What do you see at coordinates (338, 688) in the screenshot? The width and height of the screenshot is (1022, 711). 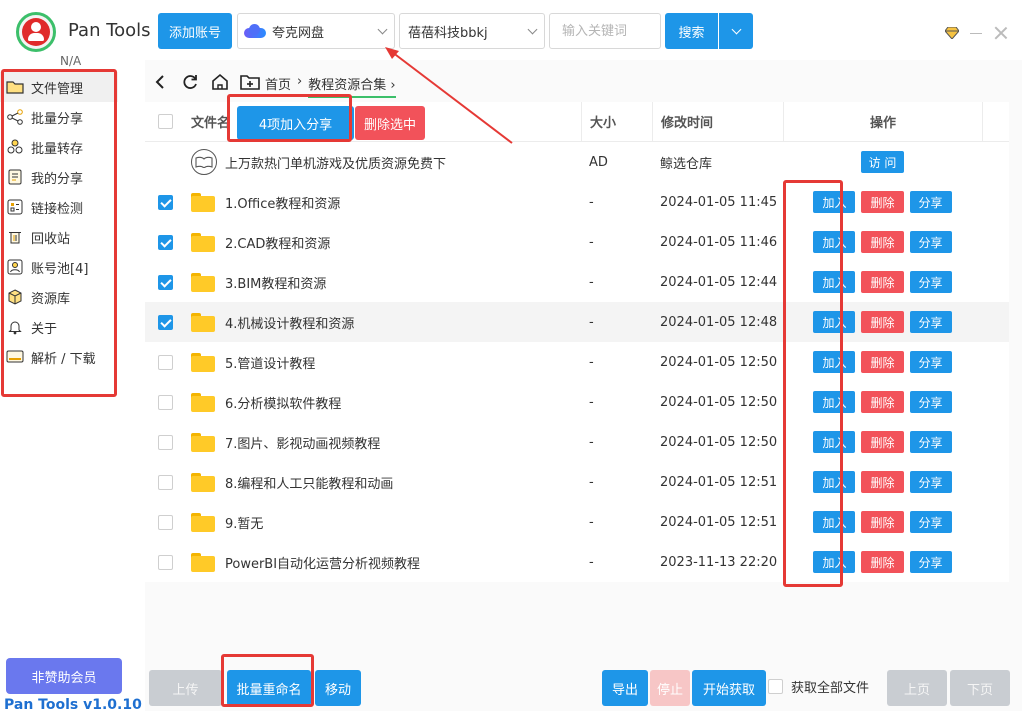 I see `move-button: 移动` at bounding box center [338, 688].